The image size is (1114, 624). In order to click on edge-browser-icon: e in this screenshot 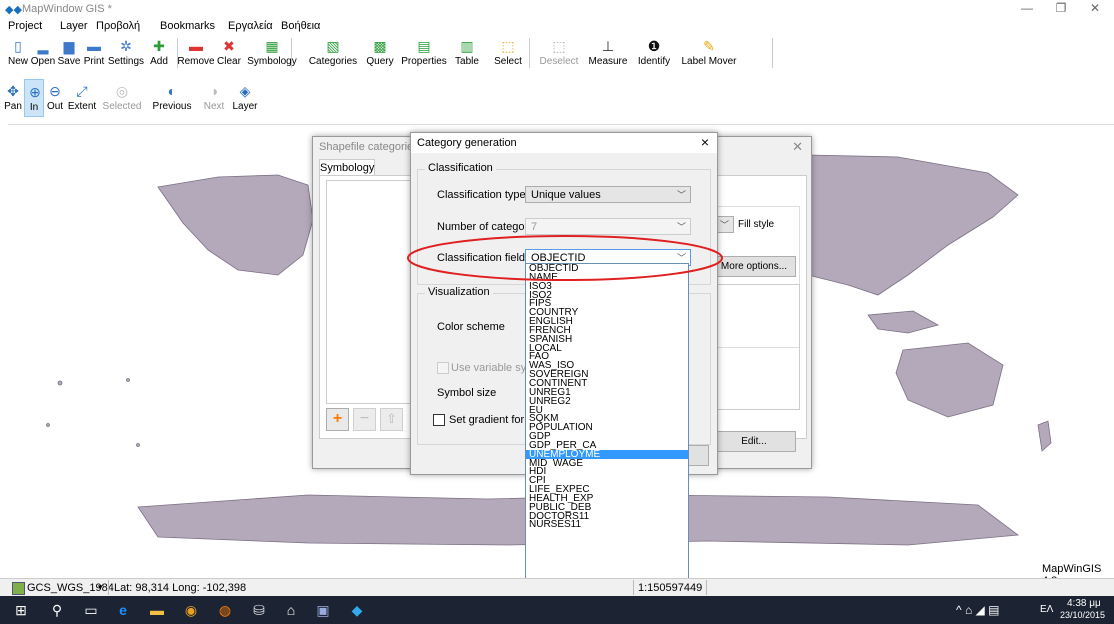, I will do `click(123, 610)`.